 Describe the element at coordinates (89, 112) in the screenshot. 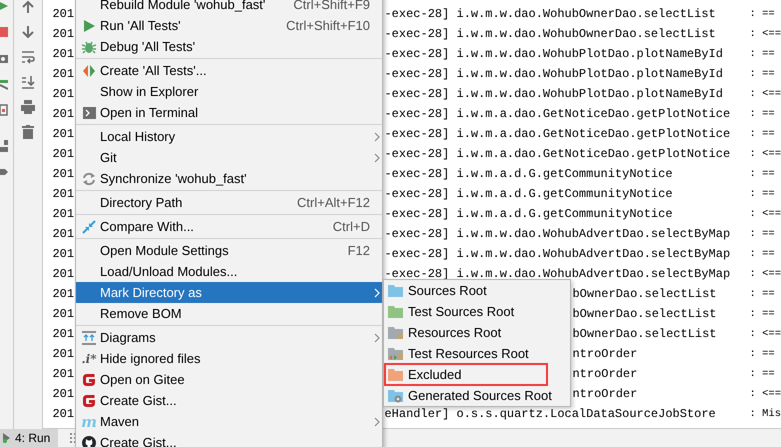

I see `terminal-icon` at that location.